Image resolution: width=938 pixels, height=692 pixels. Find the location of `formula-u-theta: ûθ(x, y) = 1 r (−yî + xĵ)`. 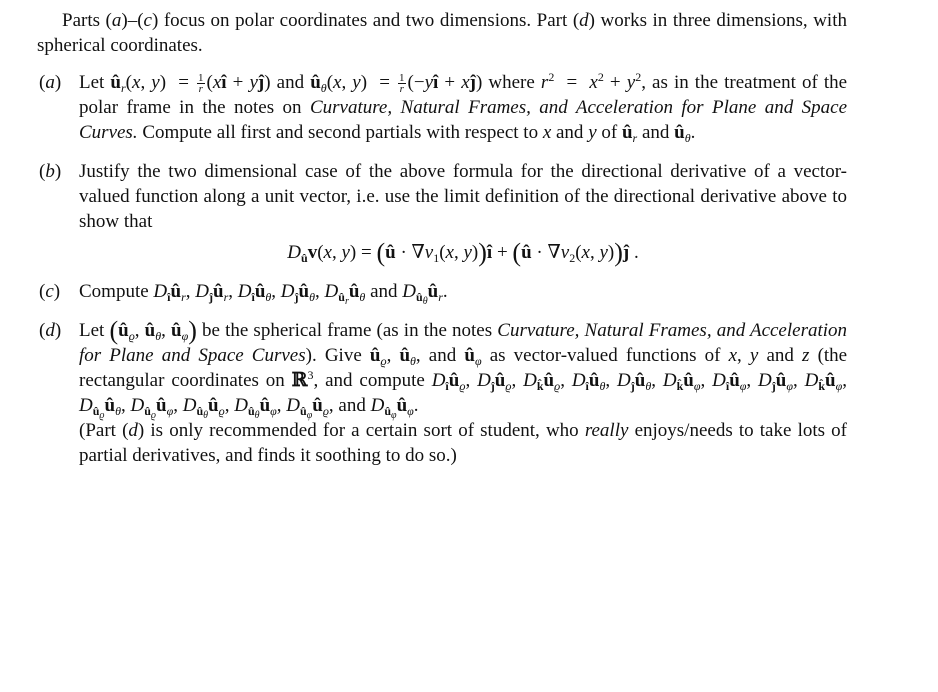

formula-u-theta: ûθ(x, y) = 1 r (−yî + xĵ) is located at coordinates (396, 84).